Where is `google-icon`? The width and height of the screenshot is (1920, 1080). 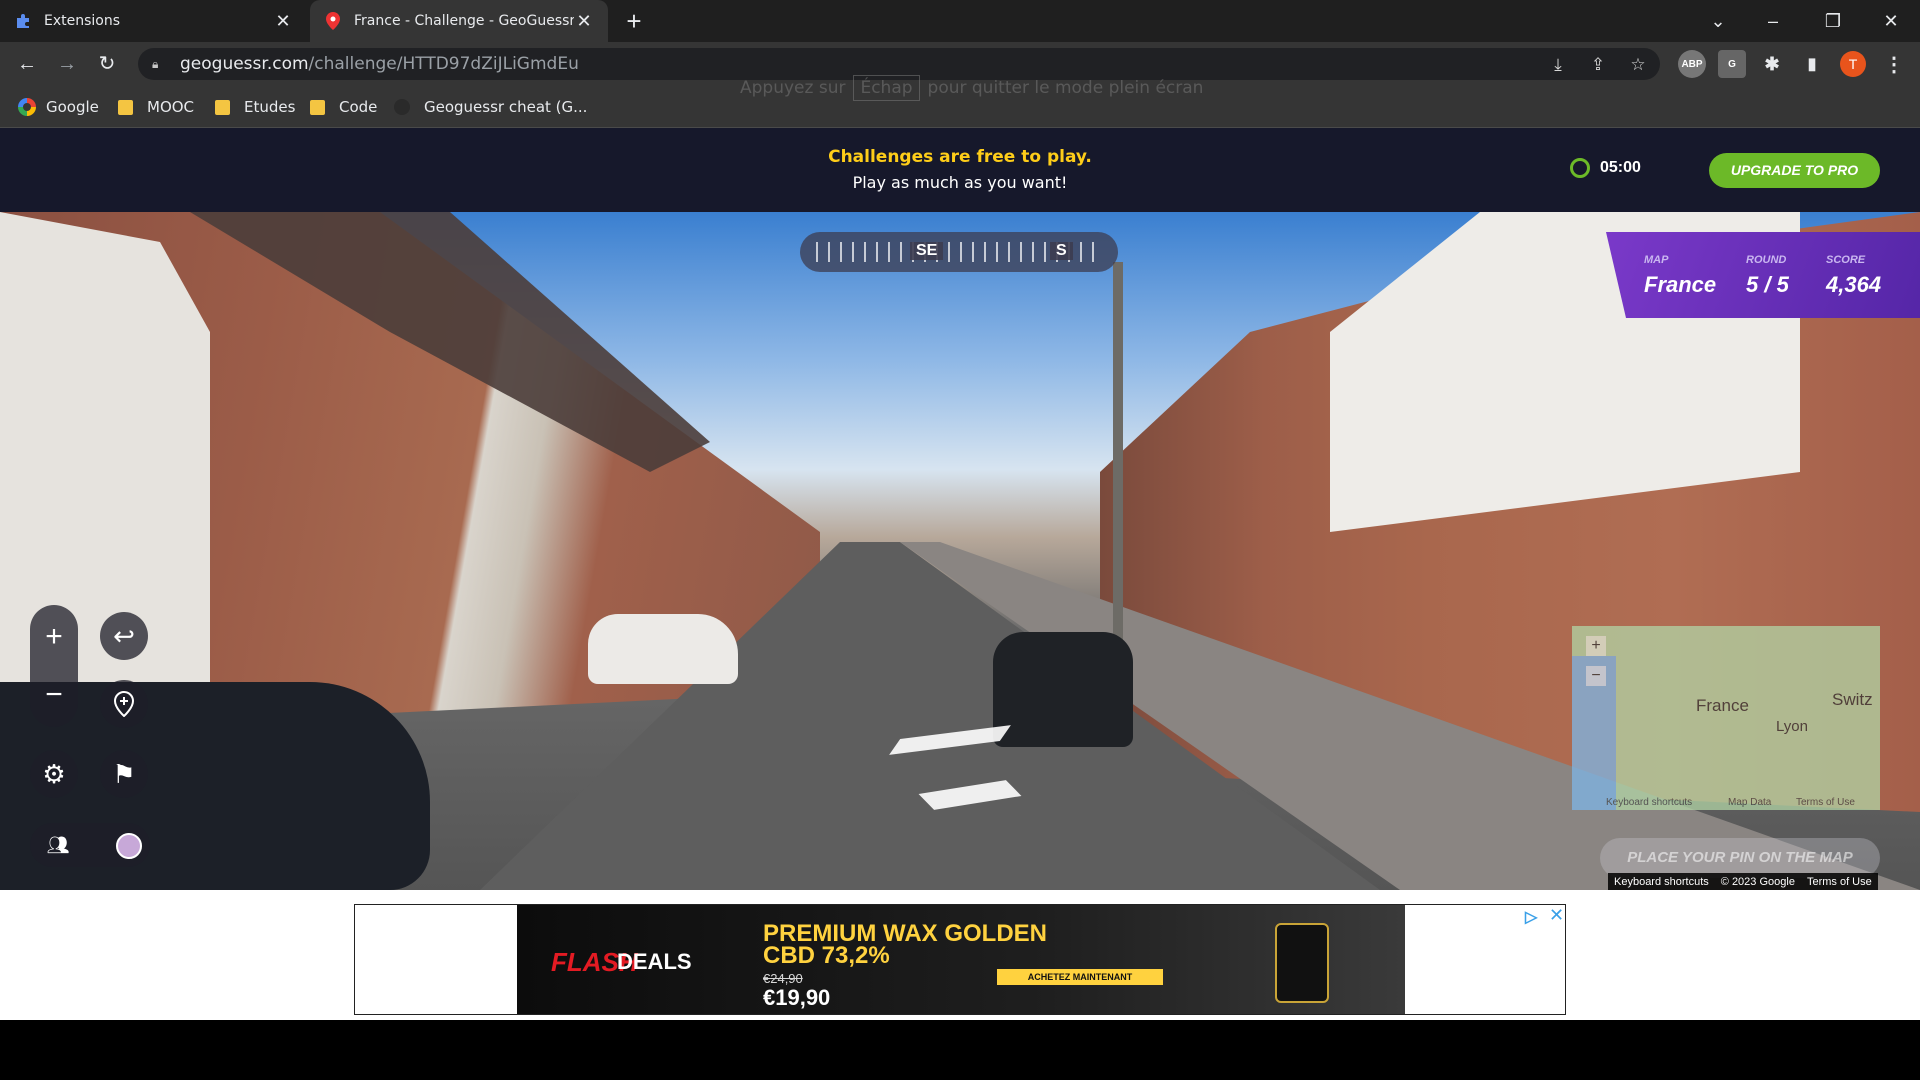
google-icon is located at coordinates (27, 107).